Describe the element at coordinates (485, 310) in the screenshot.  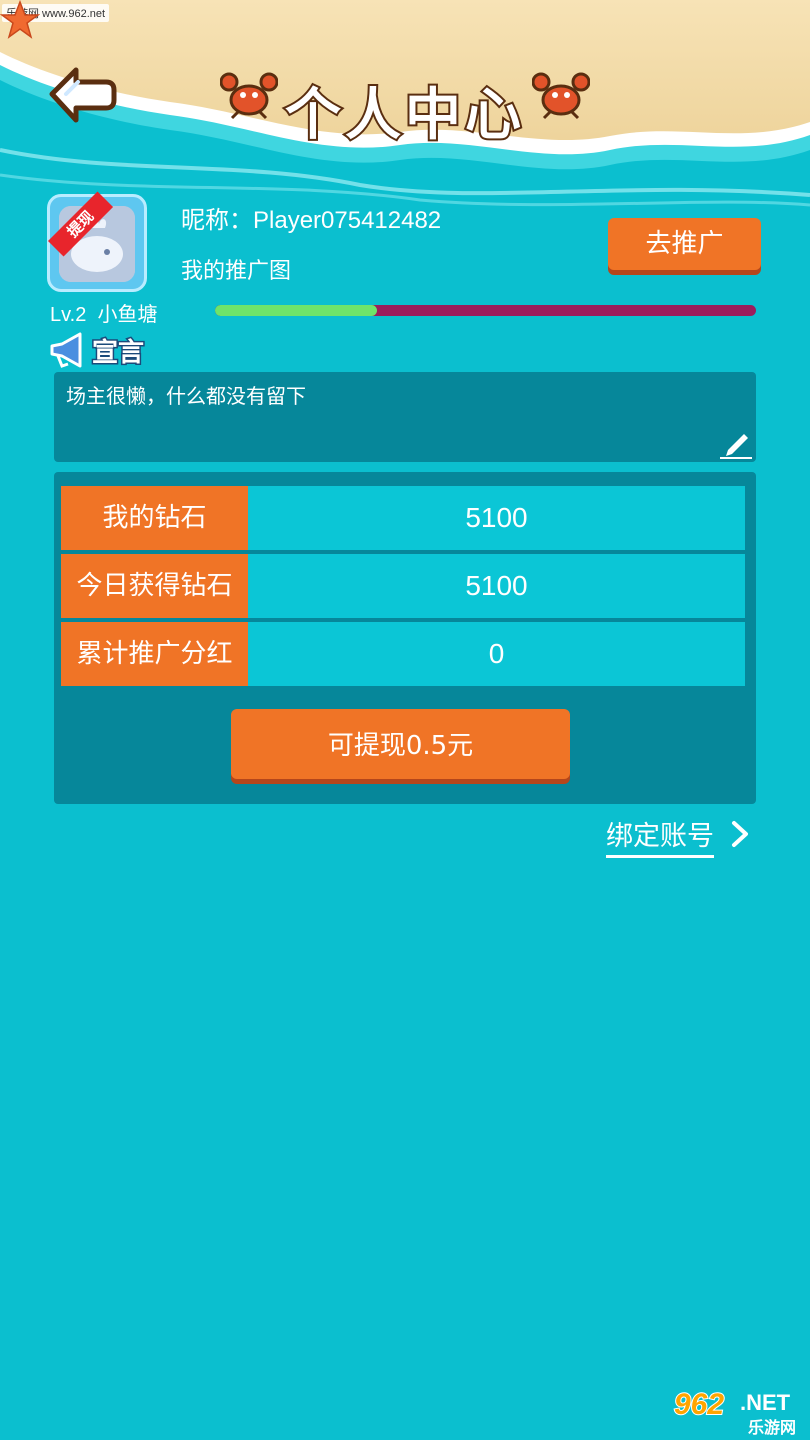
I see `level-progress-bar` at that location.